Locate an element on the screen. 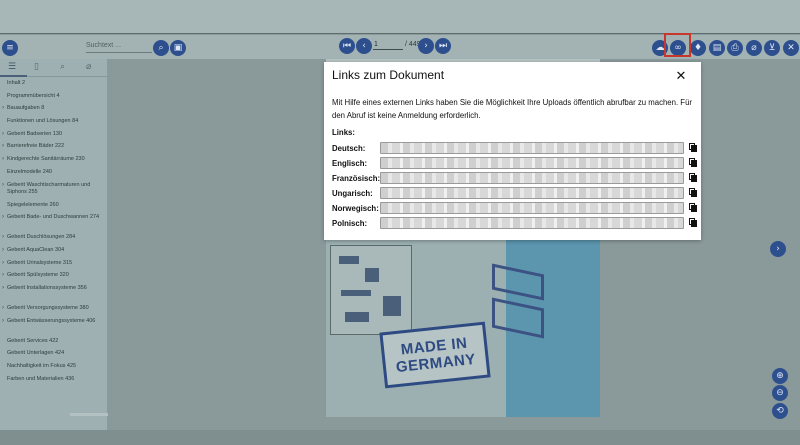 The image size is (800, 445). toc-item-label: Funktionen und Lösungen 84 is located at coordinates (43, 121).